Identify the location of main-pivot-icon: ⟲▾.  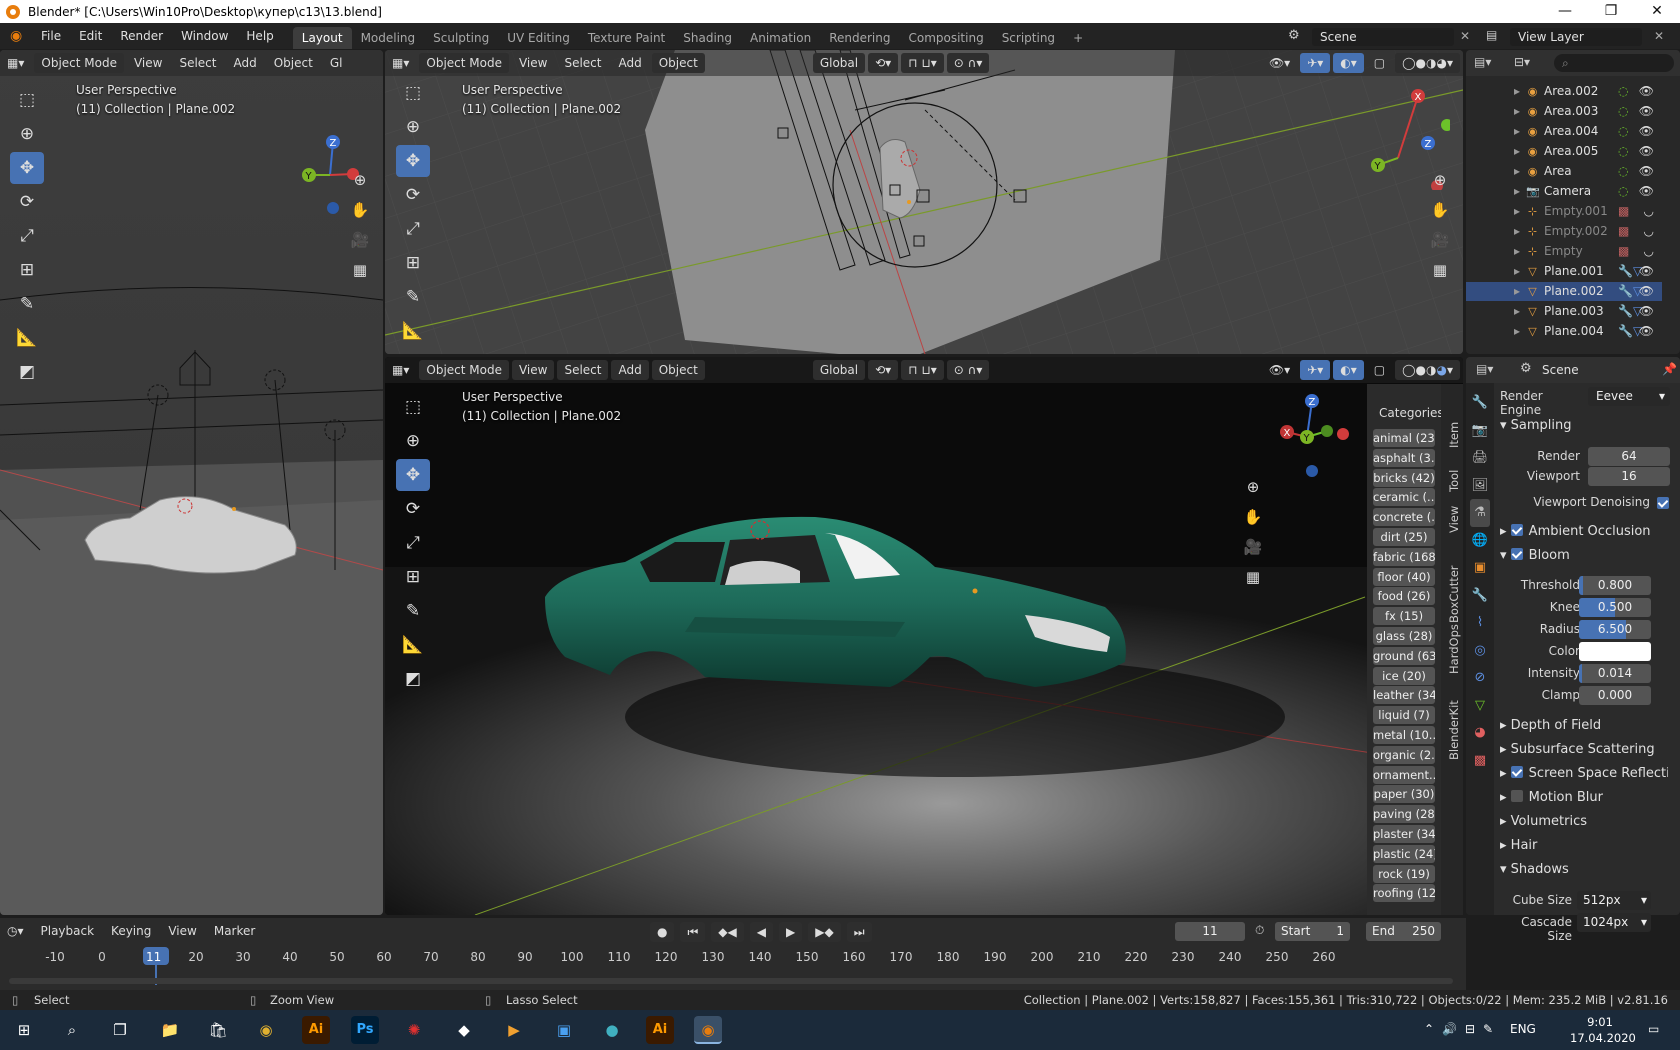
(883, 370).